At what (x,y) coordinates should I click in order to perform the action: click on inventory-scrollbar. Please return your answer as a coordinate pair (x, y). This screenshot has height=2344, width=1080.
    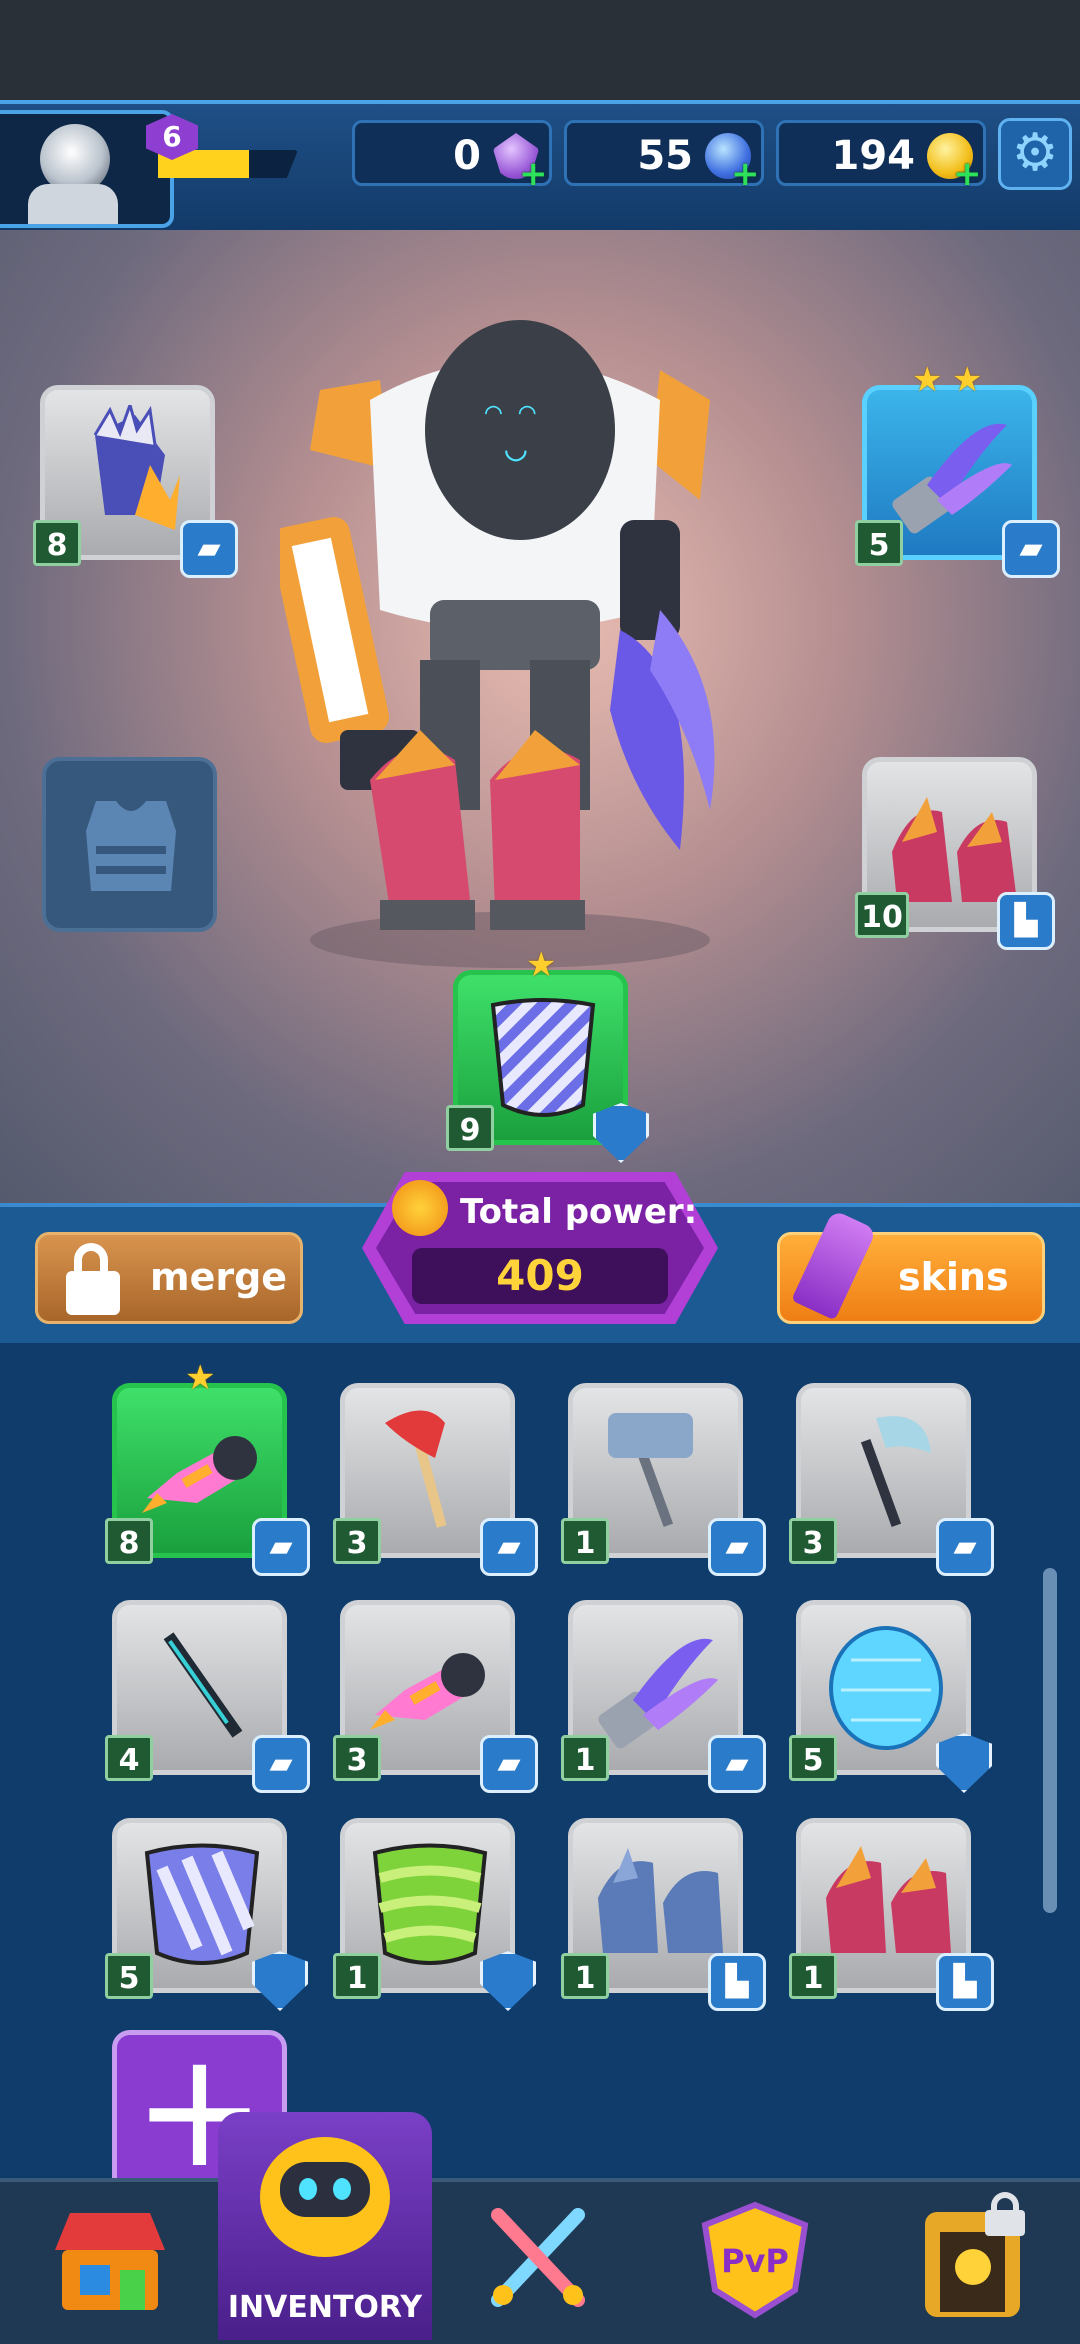
    Looking at the image, I should click on (1050, 1740).